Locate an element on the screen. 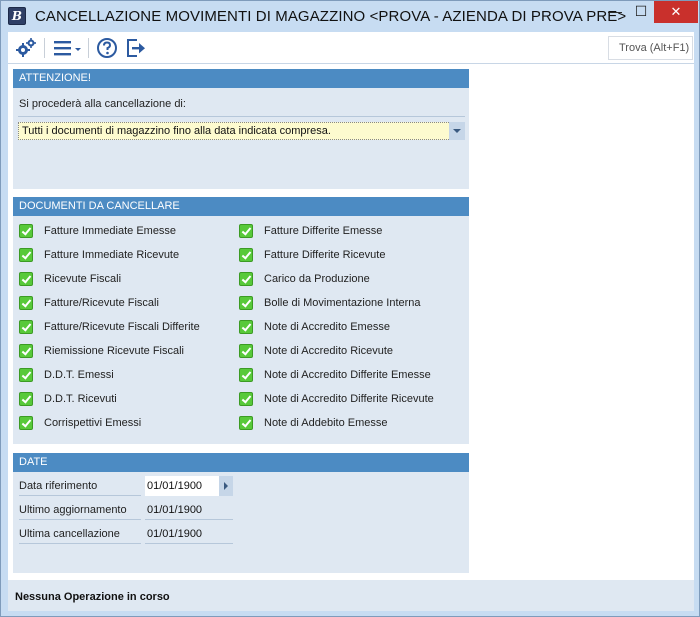 The height and width of the screenshot is (617, 700). checkbox-label: Fatture/Ricevute Fiscali Differite is located at coordinates (122, 327).